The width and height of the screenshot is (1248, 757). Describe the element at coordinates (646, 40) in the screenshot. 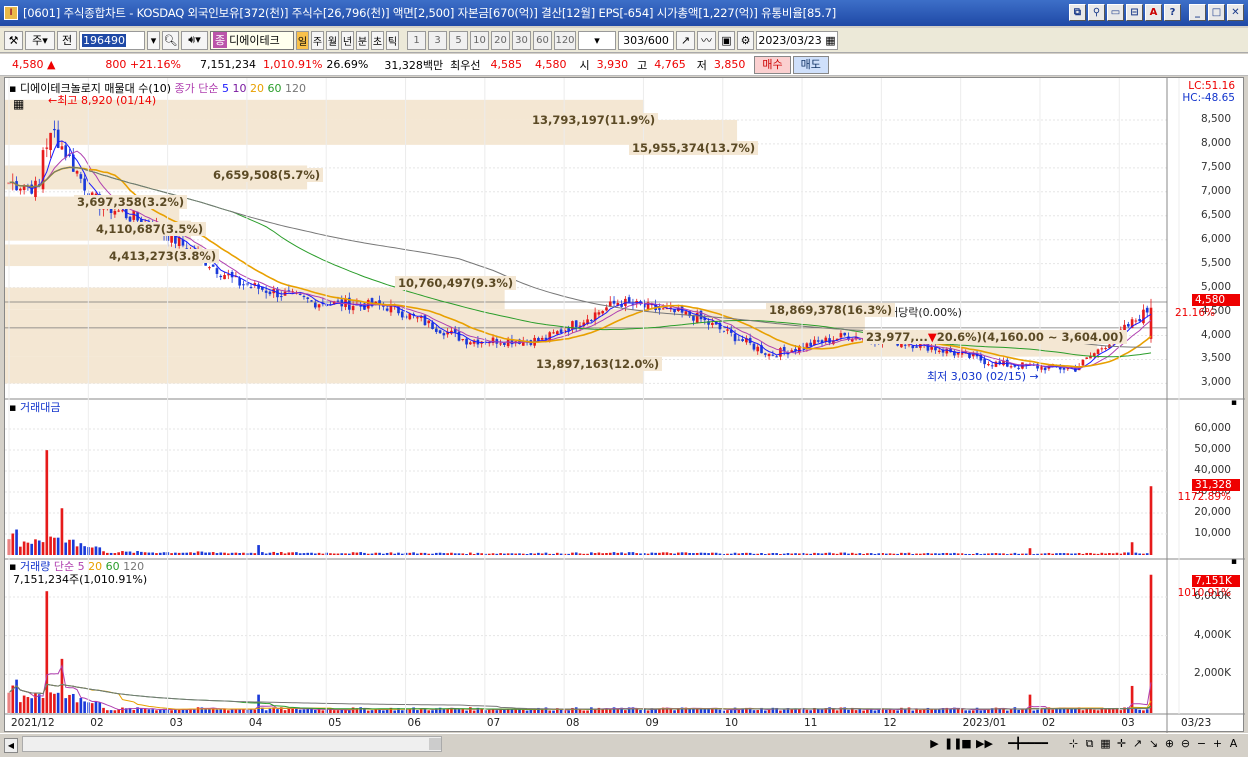

I see `count-field: 303/600` at that location.